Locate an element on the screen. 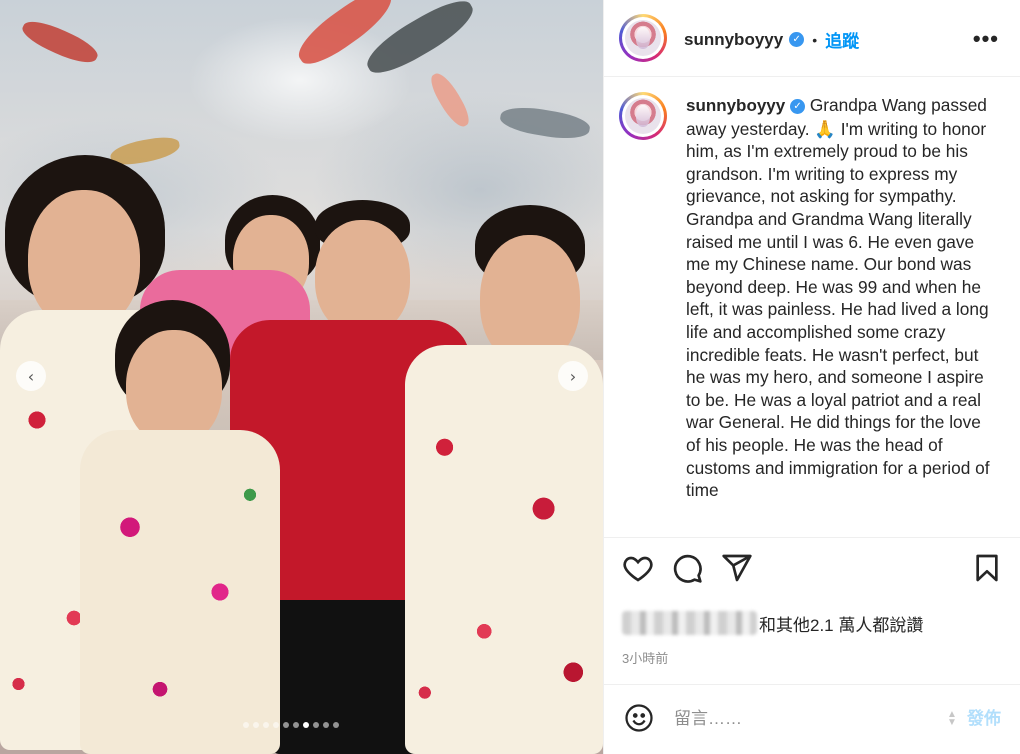  carousel-next-button: › is located at coordinates (573, 376).